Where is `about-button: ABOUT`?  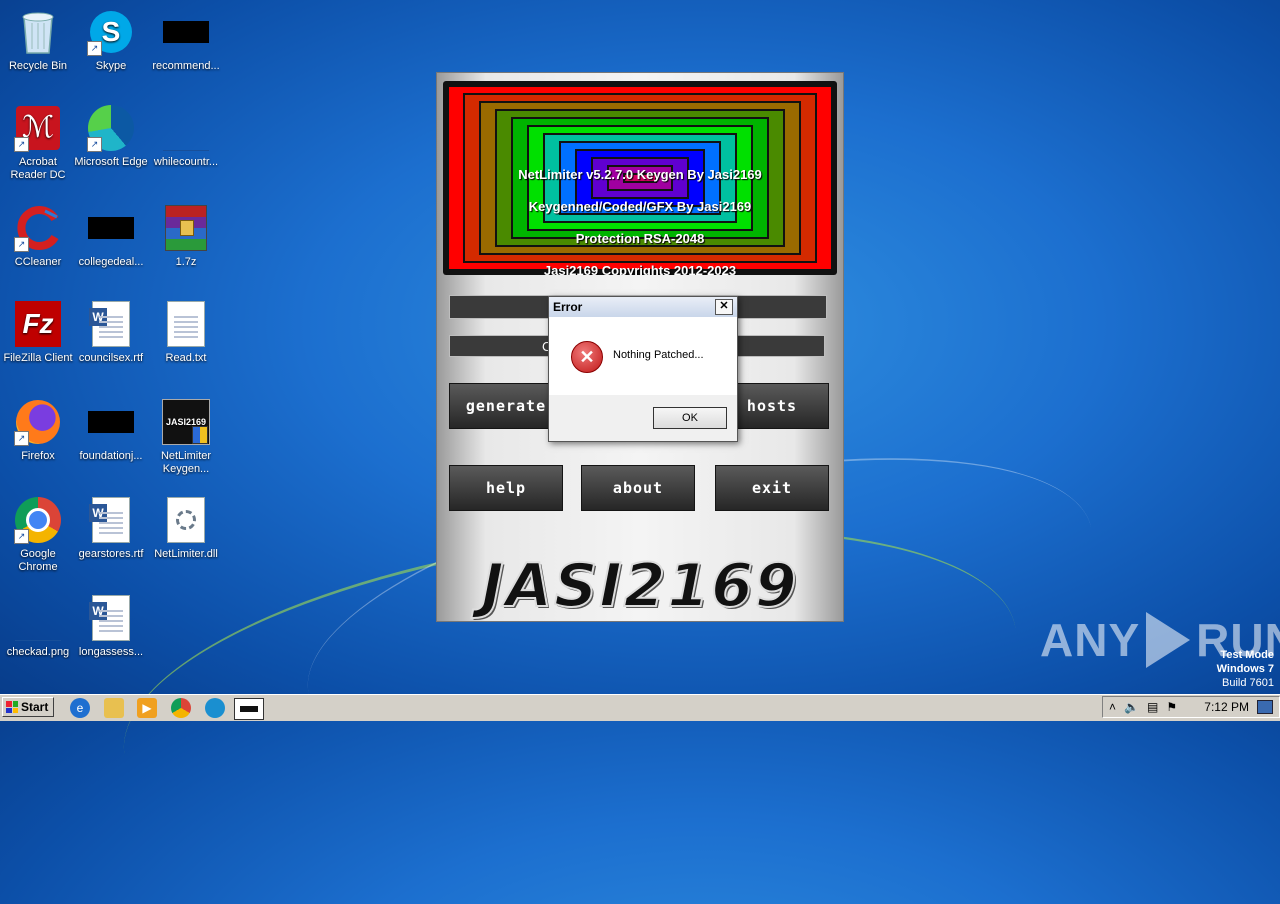
about-button: ABOUT is located at coordinates (638, 488).